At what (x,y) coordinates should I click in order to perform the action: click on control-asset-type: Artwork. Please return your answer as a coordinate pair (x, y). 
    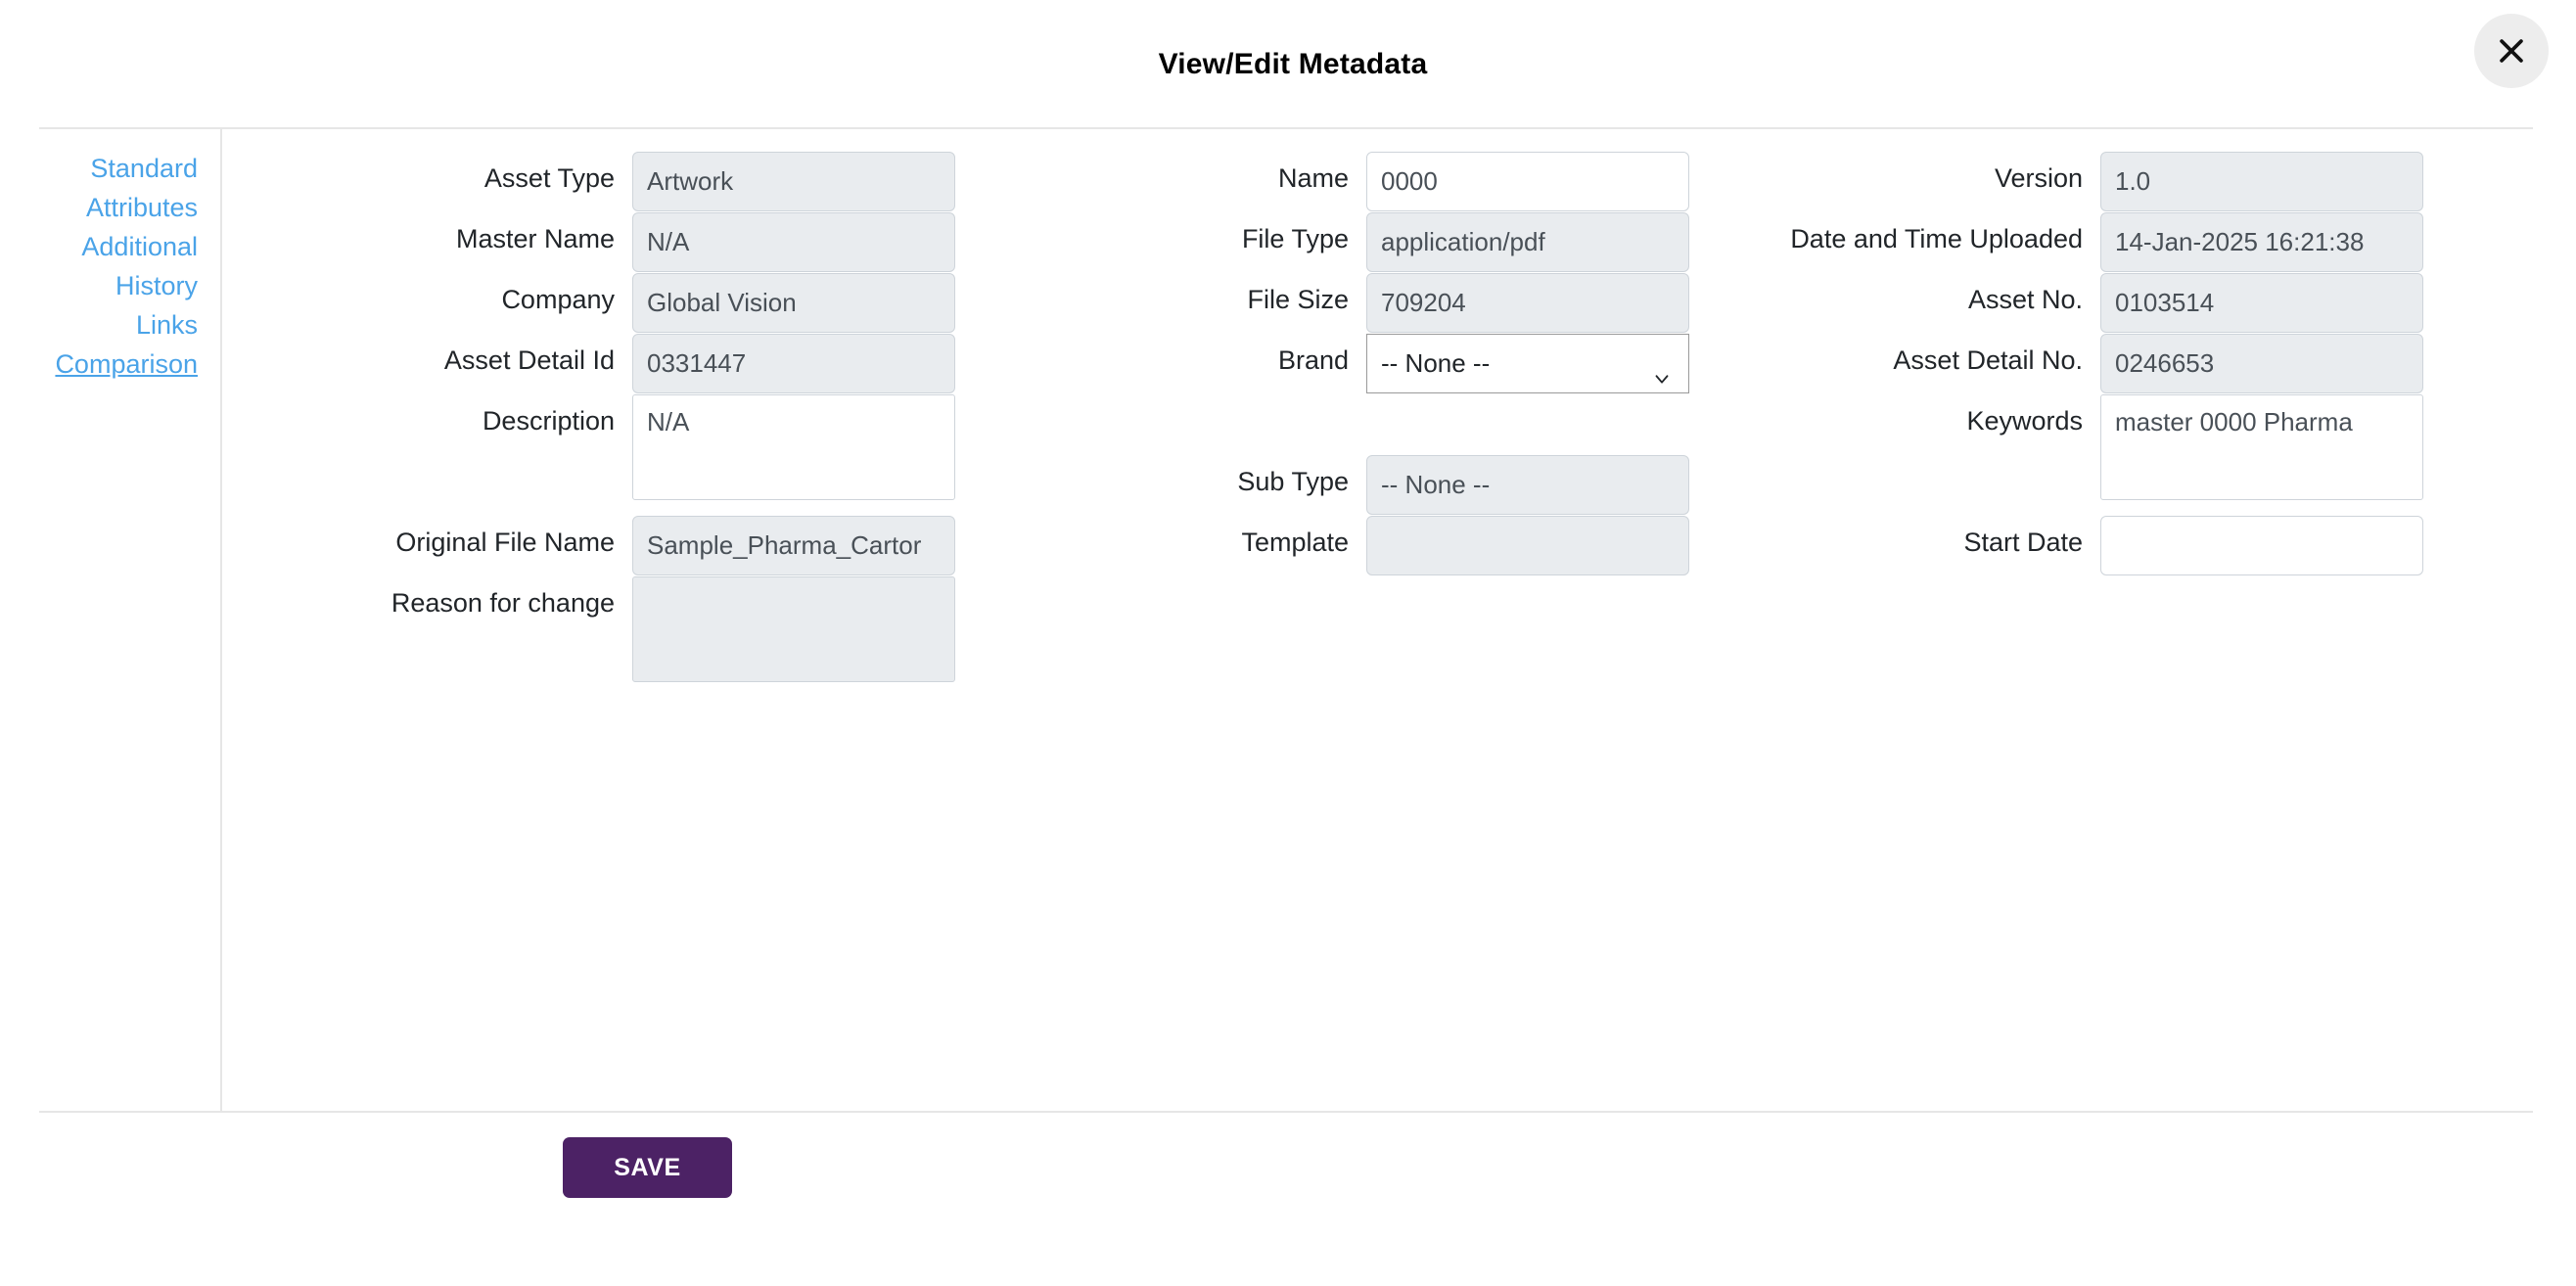
    Looking at the image, I should click on (794, 181).